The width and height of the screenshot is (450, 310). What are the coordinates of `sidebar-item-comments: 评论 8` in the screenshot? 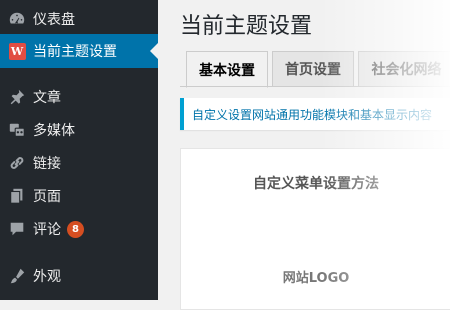 It's located at (79, 229).